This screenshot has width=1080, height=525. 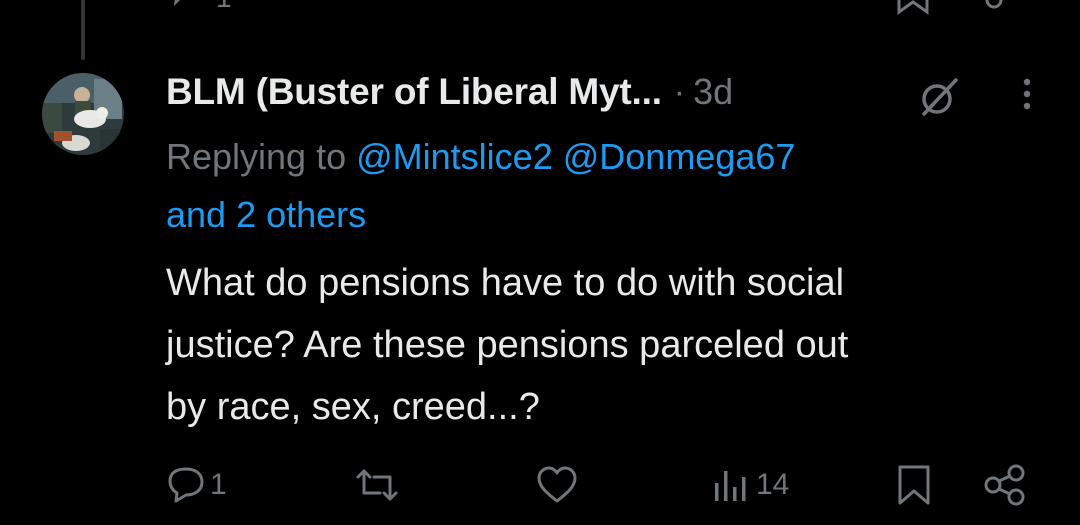 What do you see at coordinates (256, 156) in the screenshot?
I see `replying-to-label: Replying to` at bounding box center [256, 156].